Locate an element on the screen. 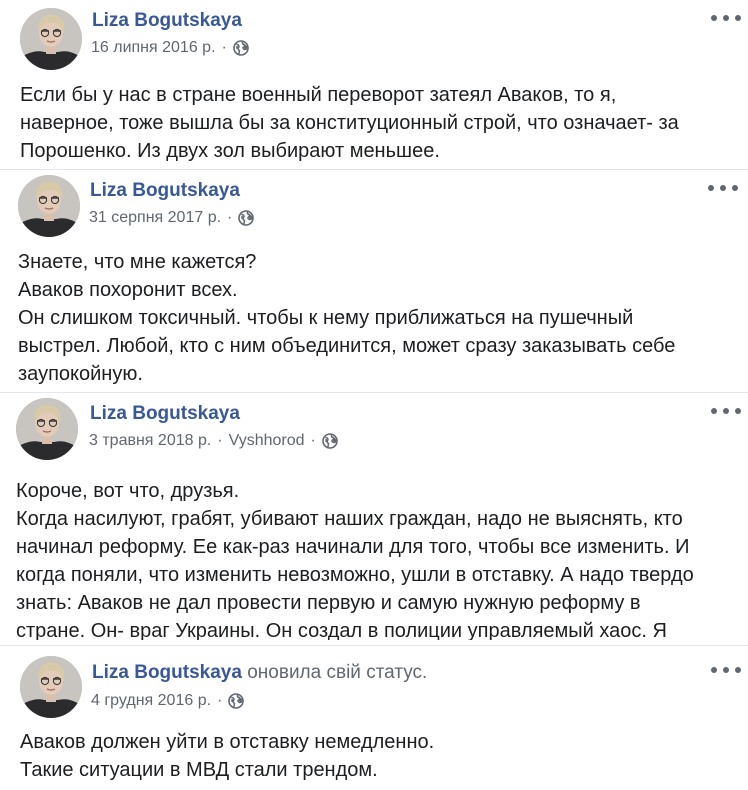  status-action: оновила свій статус. is located at coordinates (337, 672).